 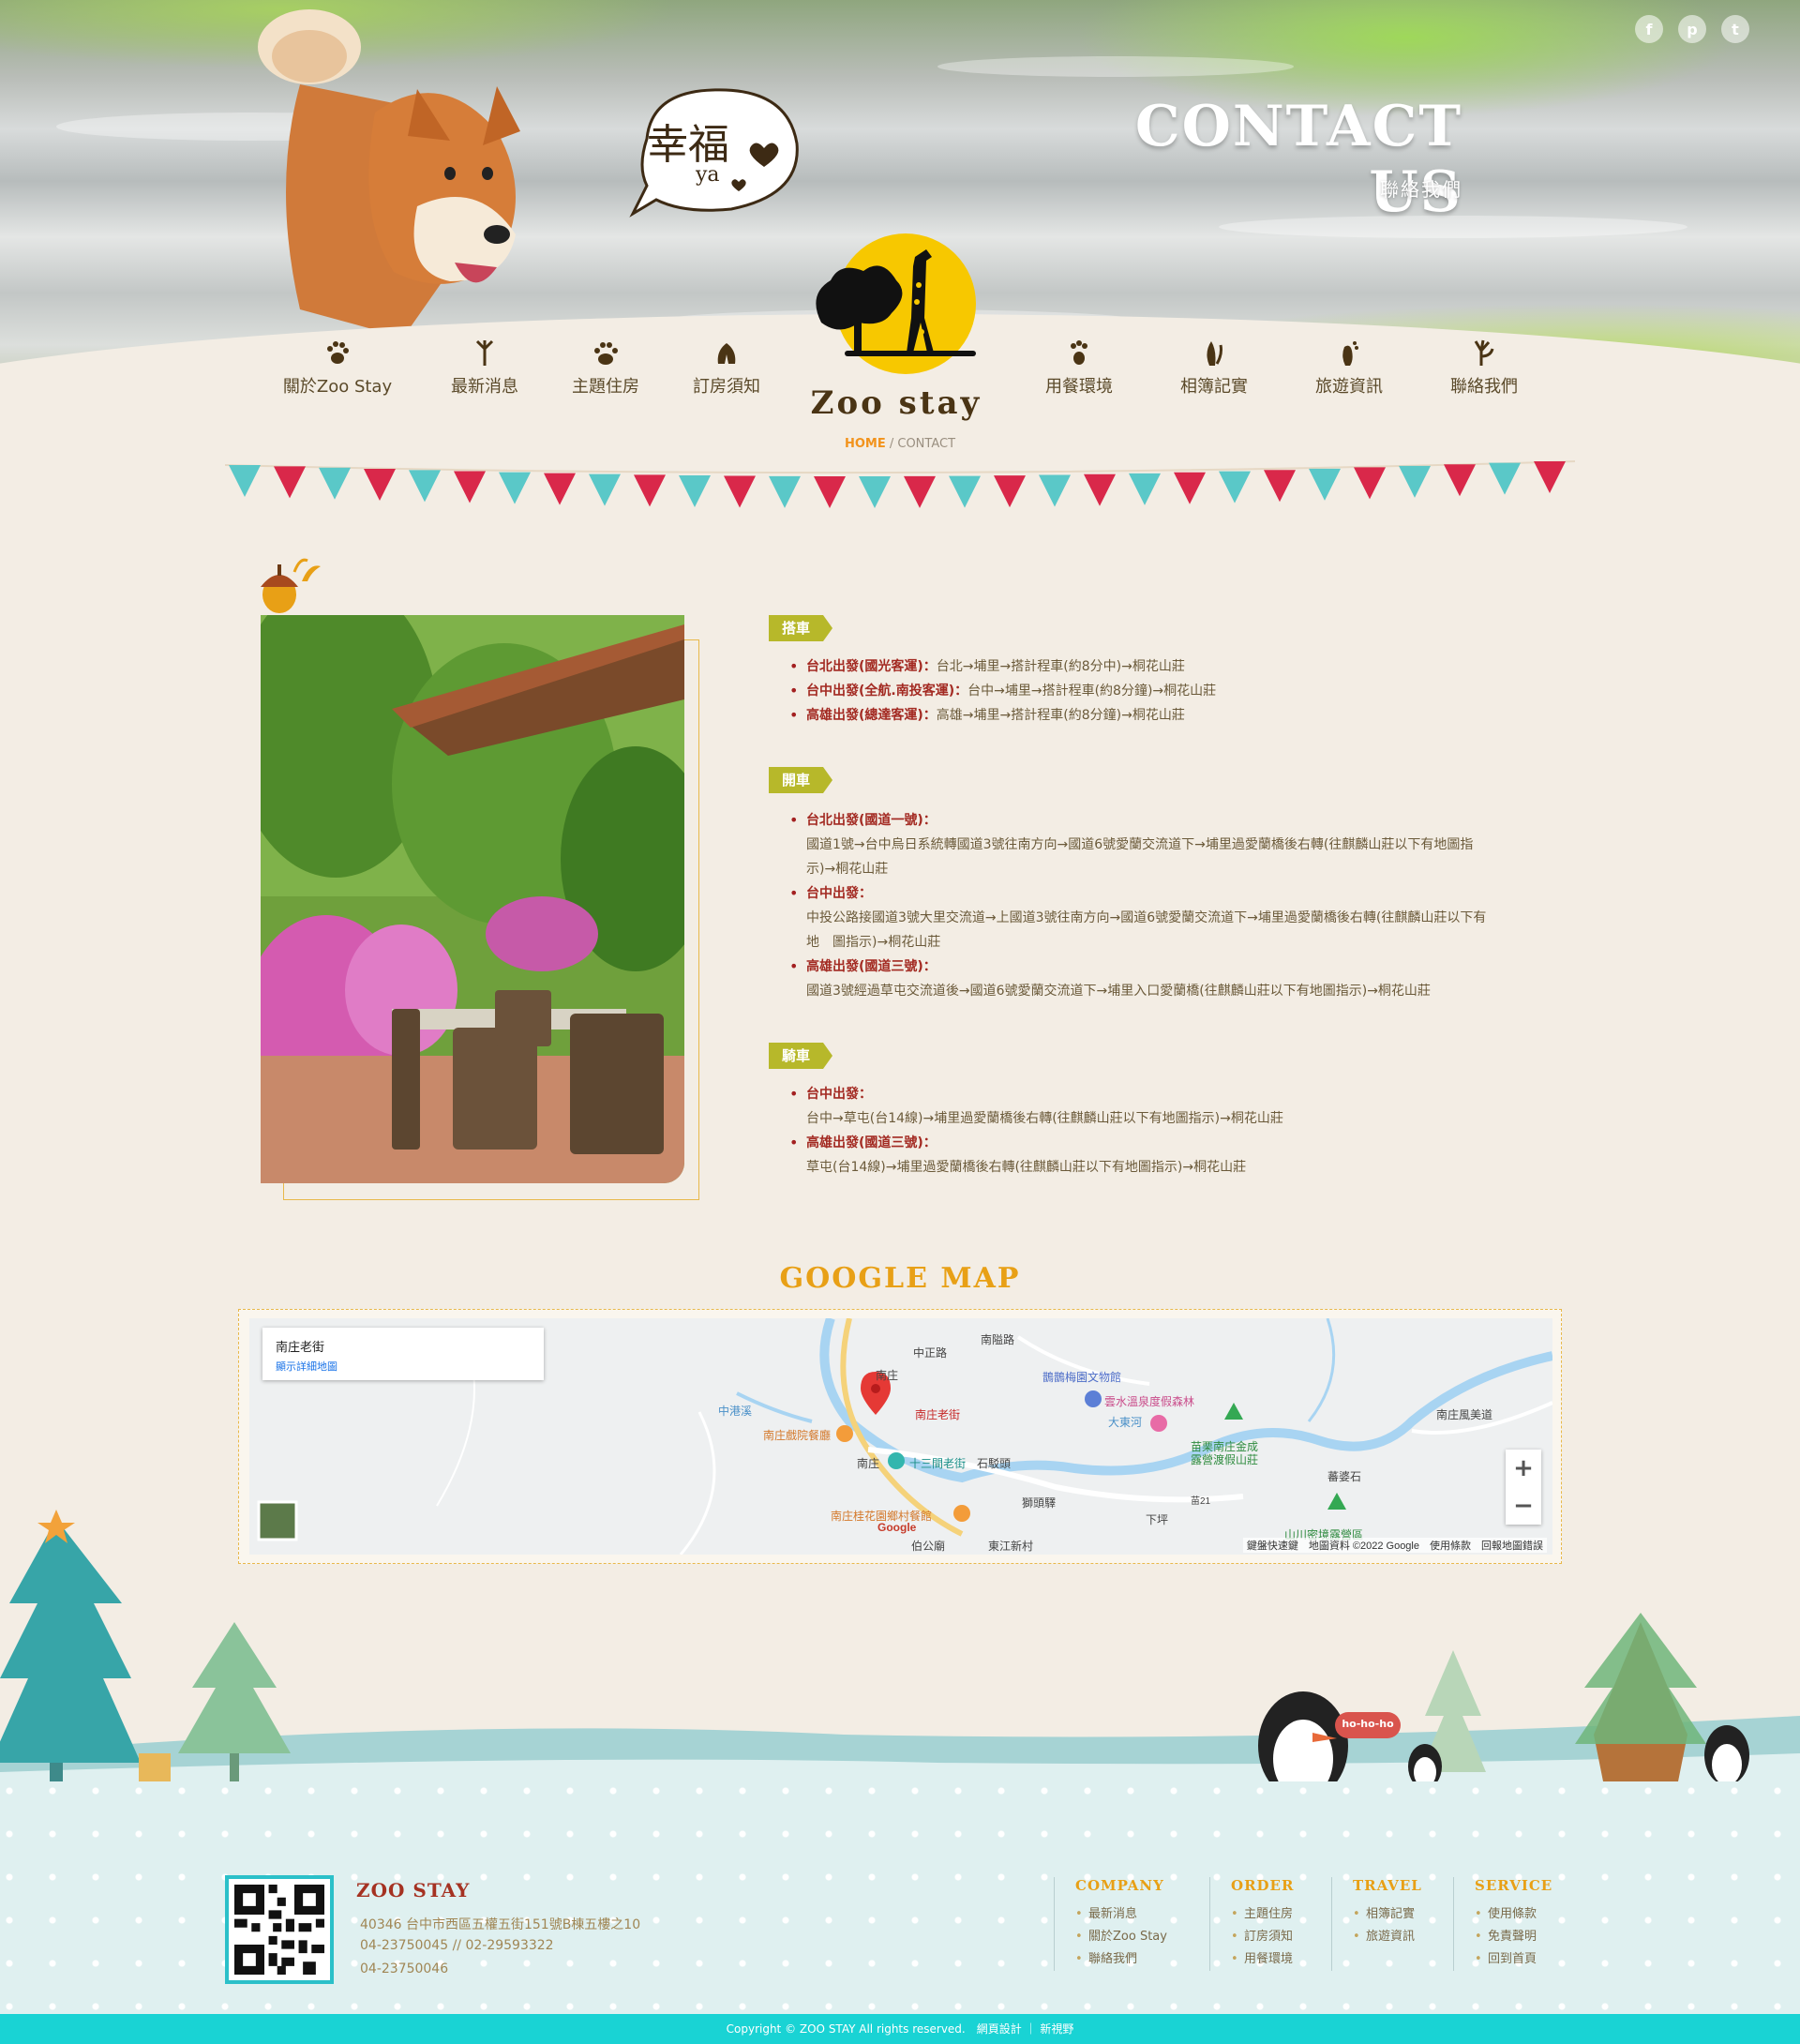 I want to click on footer-link: 使用條款, so click(x=1513, y=1914).